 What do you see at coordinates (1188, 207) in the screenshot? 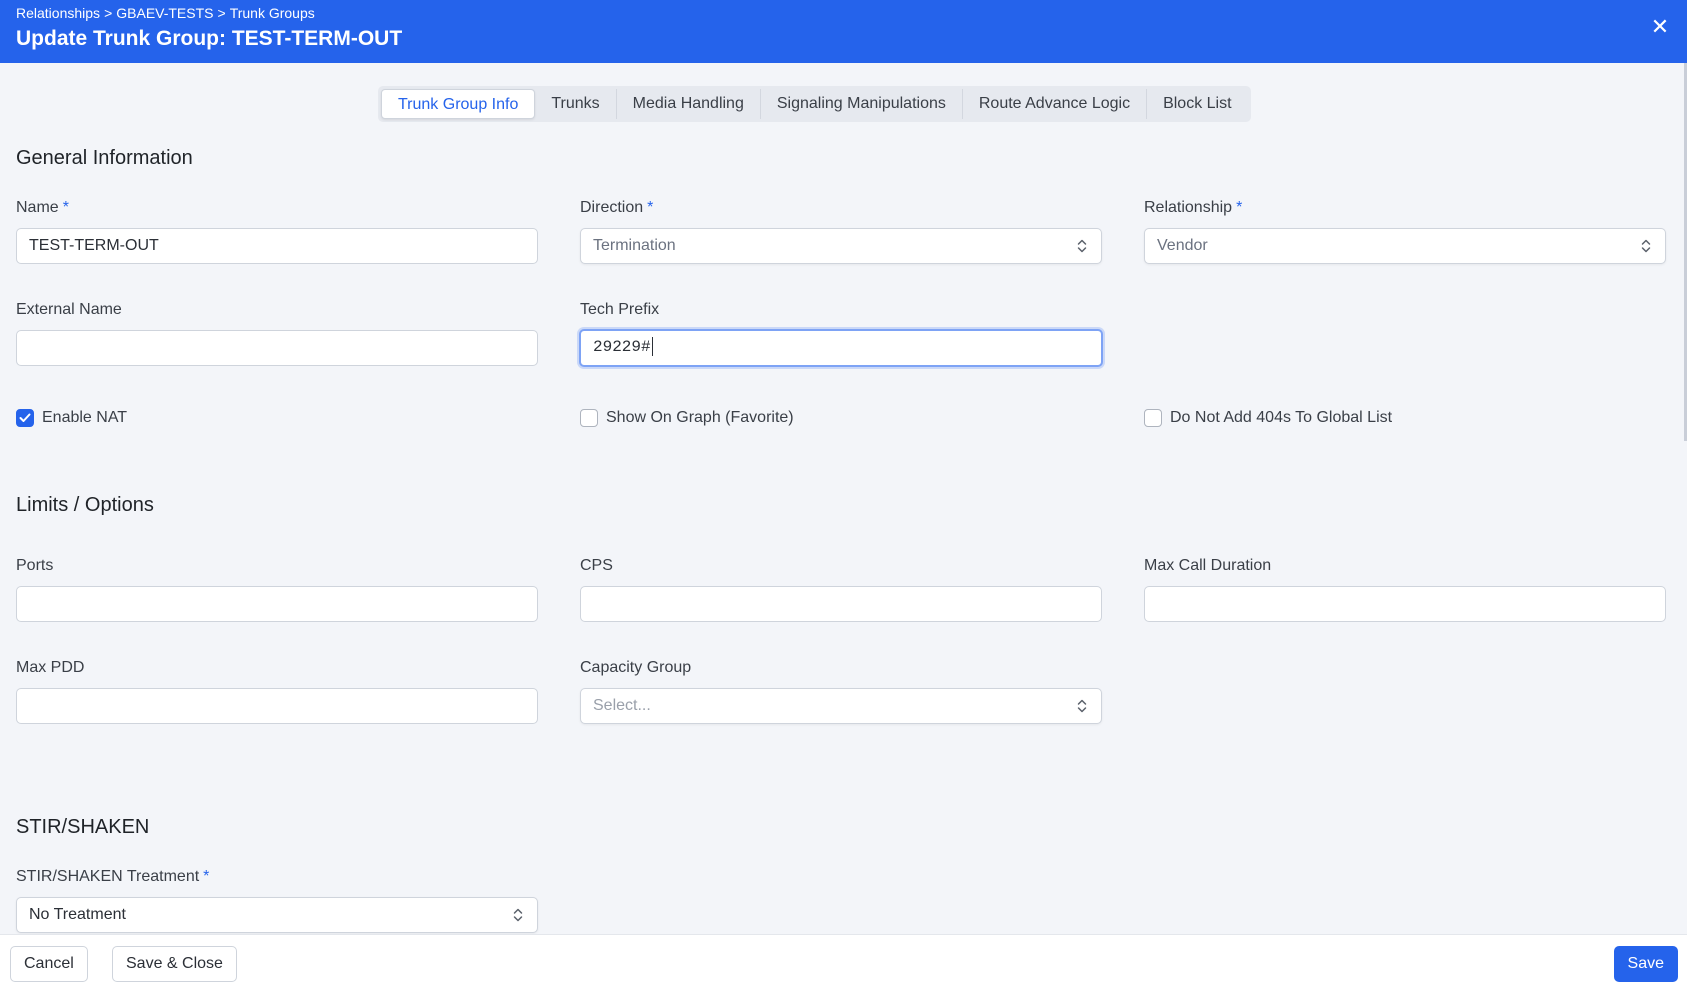
I see `relationship-label-text: Relationship` at bounding box center [1188, 207].